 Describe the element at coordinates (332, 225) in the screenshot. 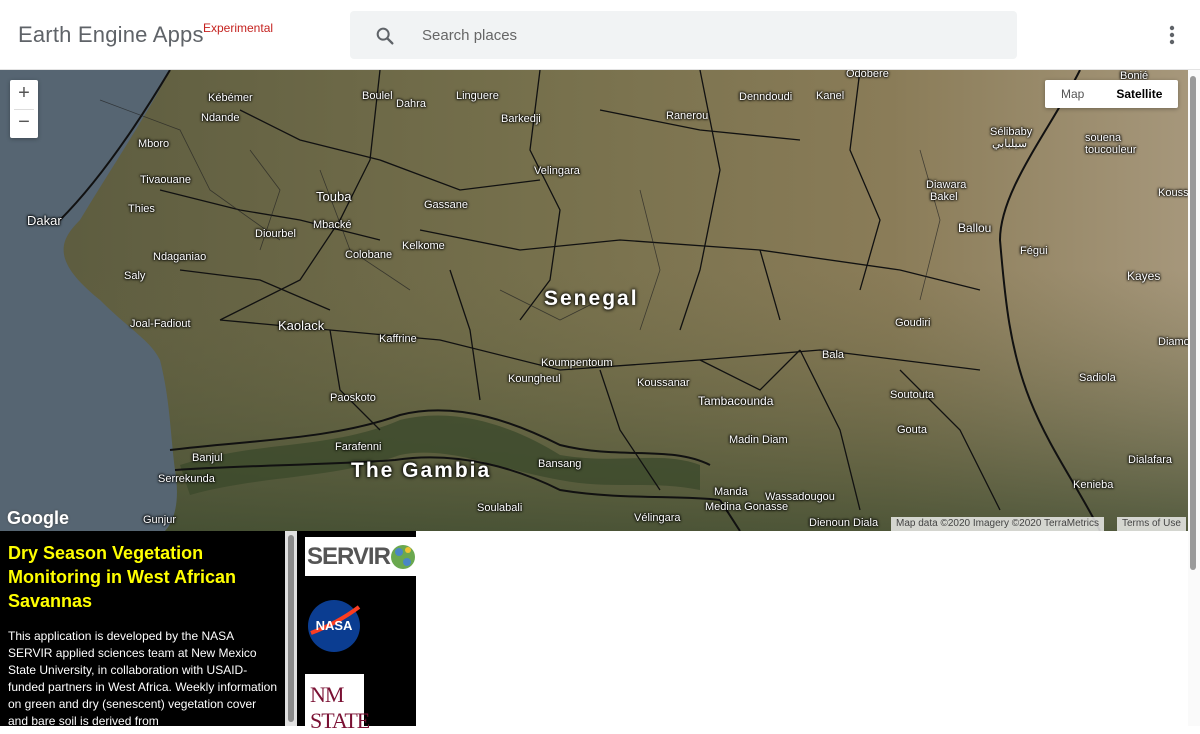

I see `city-label: Mbacké` at that location.